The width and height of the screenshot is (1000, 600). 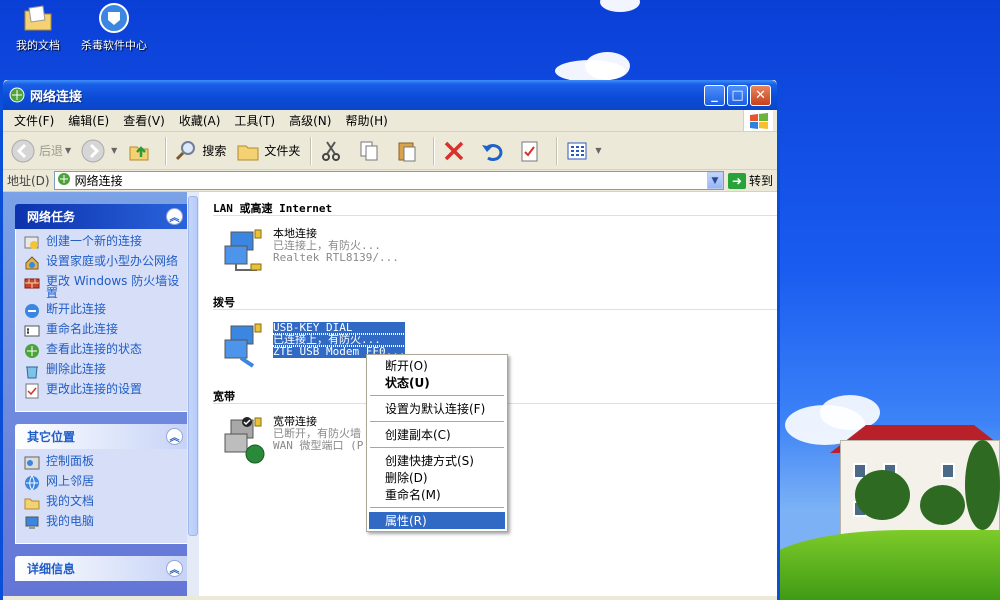 I want to click on scrollbar-thumb, so click(x=193, y=366).